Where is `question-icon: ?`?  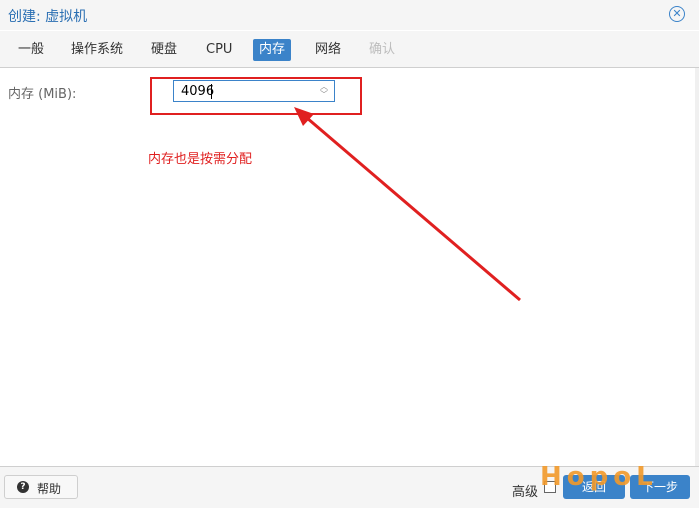
question-icon: ? is located at coordinates (23, 487).